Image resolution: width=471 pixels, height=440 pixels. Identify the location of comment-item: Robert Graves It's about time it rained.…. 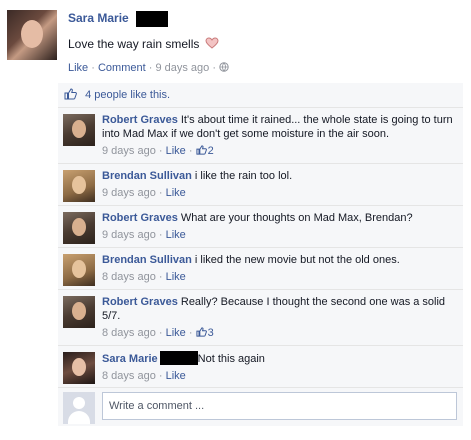
(260, 135).